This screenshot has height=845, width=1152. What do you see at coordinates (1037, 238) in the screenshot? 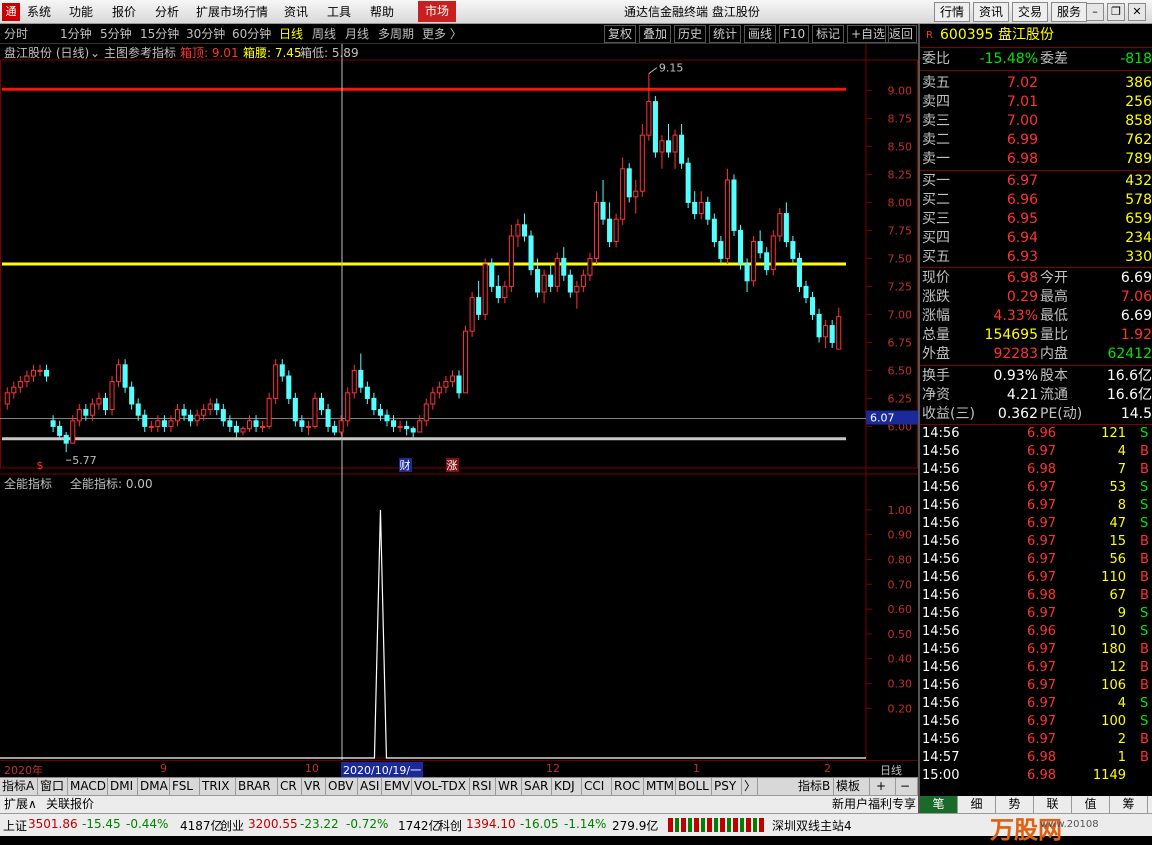
I see `bid-row: 买四 6.94 234` at bounding box center [1037, 238].